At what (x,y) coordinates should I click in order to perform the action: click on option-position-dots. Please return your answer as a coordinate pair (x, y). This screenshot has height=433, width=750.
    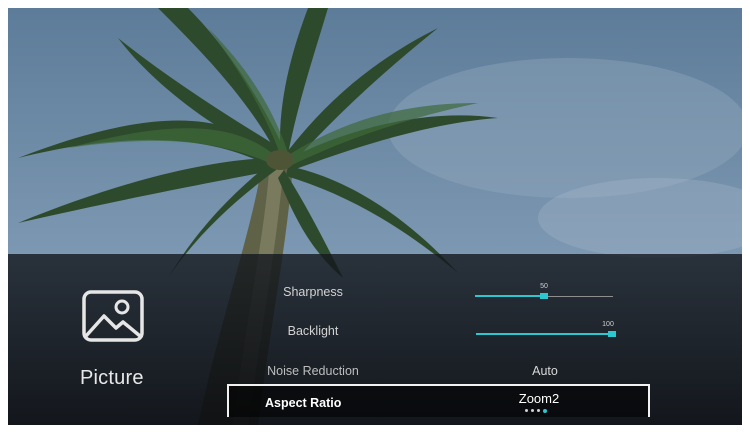
    Looking at the image, I should click on (540, 412).